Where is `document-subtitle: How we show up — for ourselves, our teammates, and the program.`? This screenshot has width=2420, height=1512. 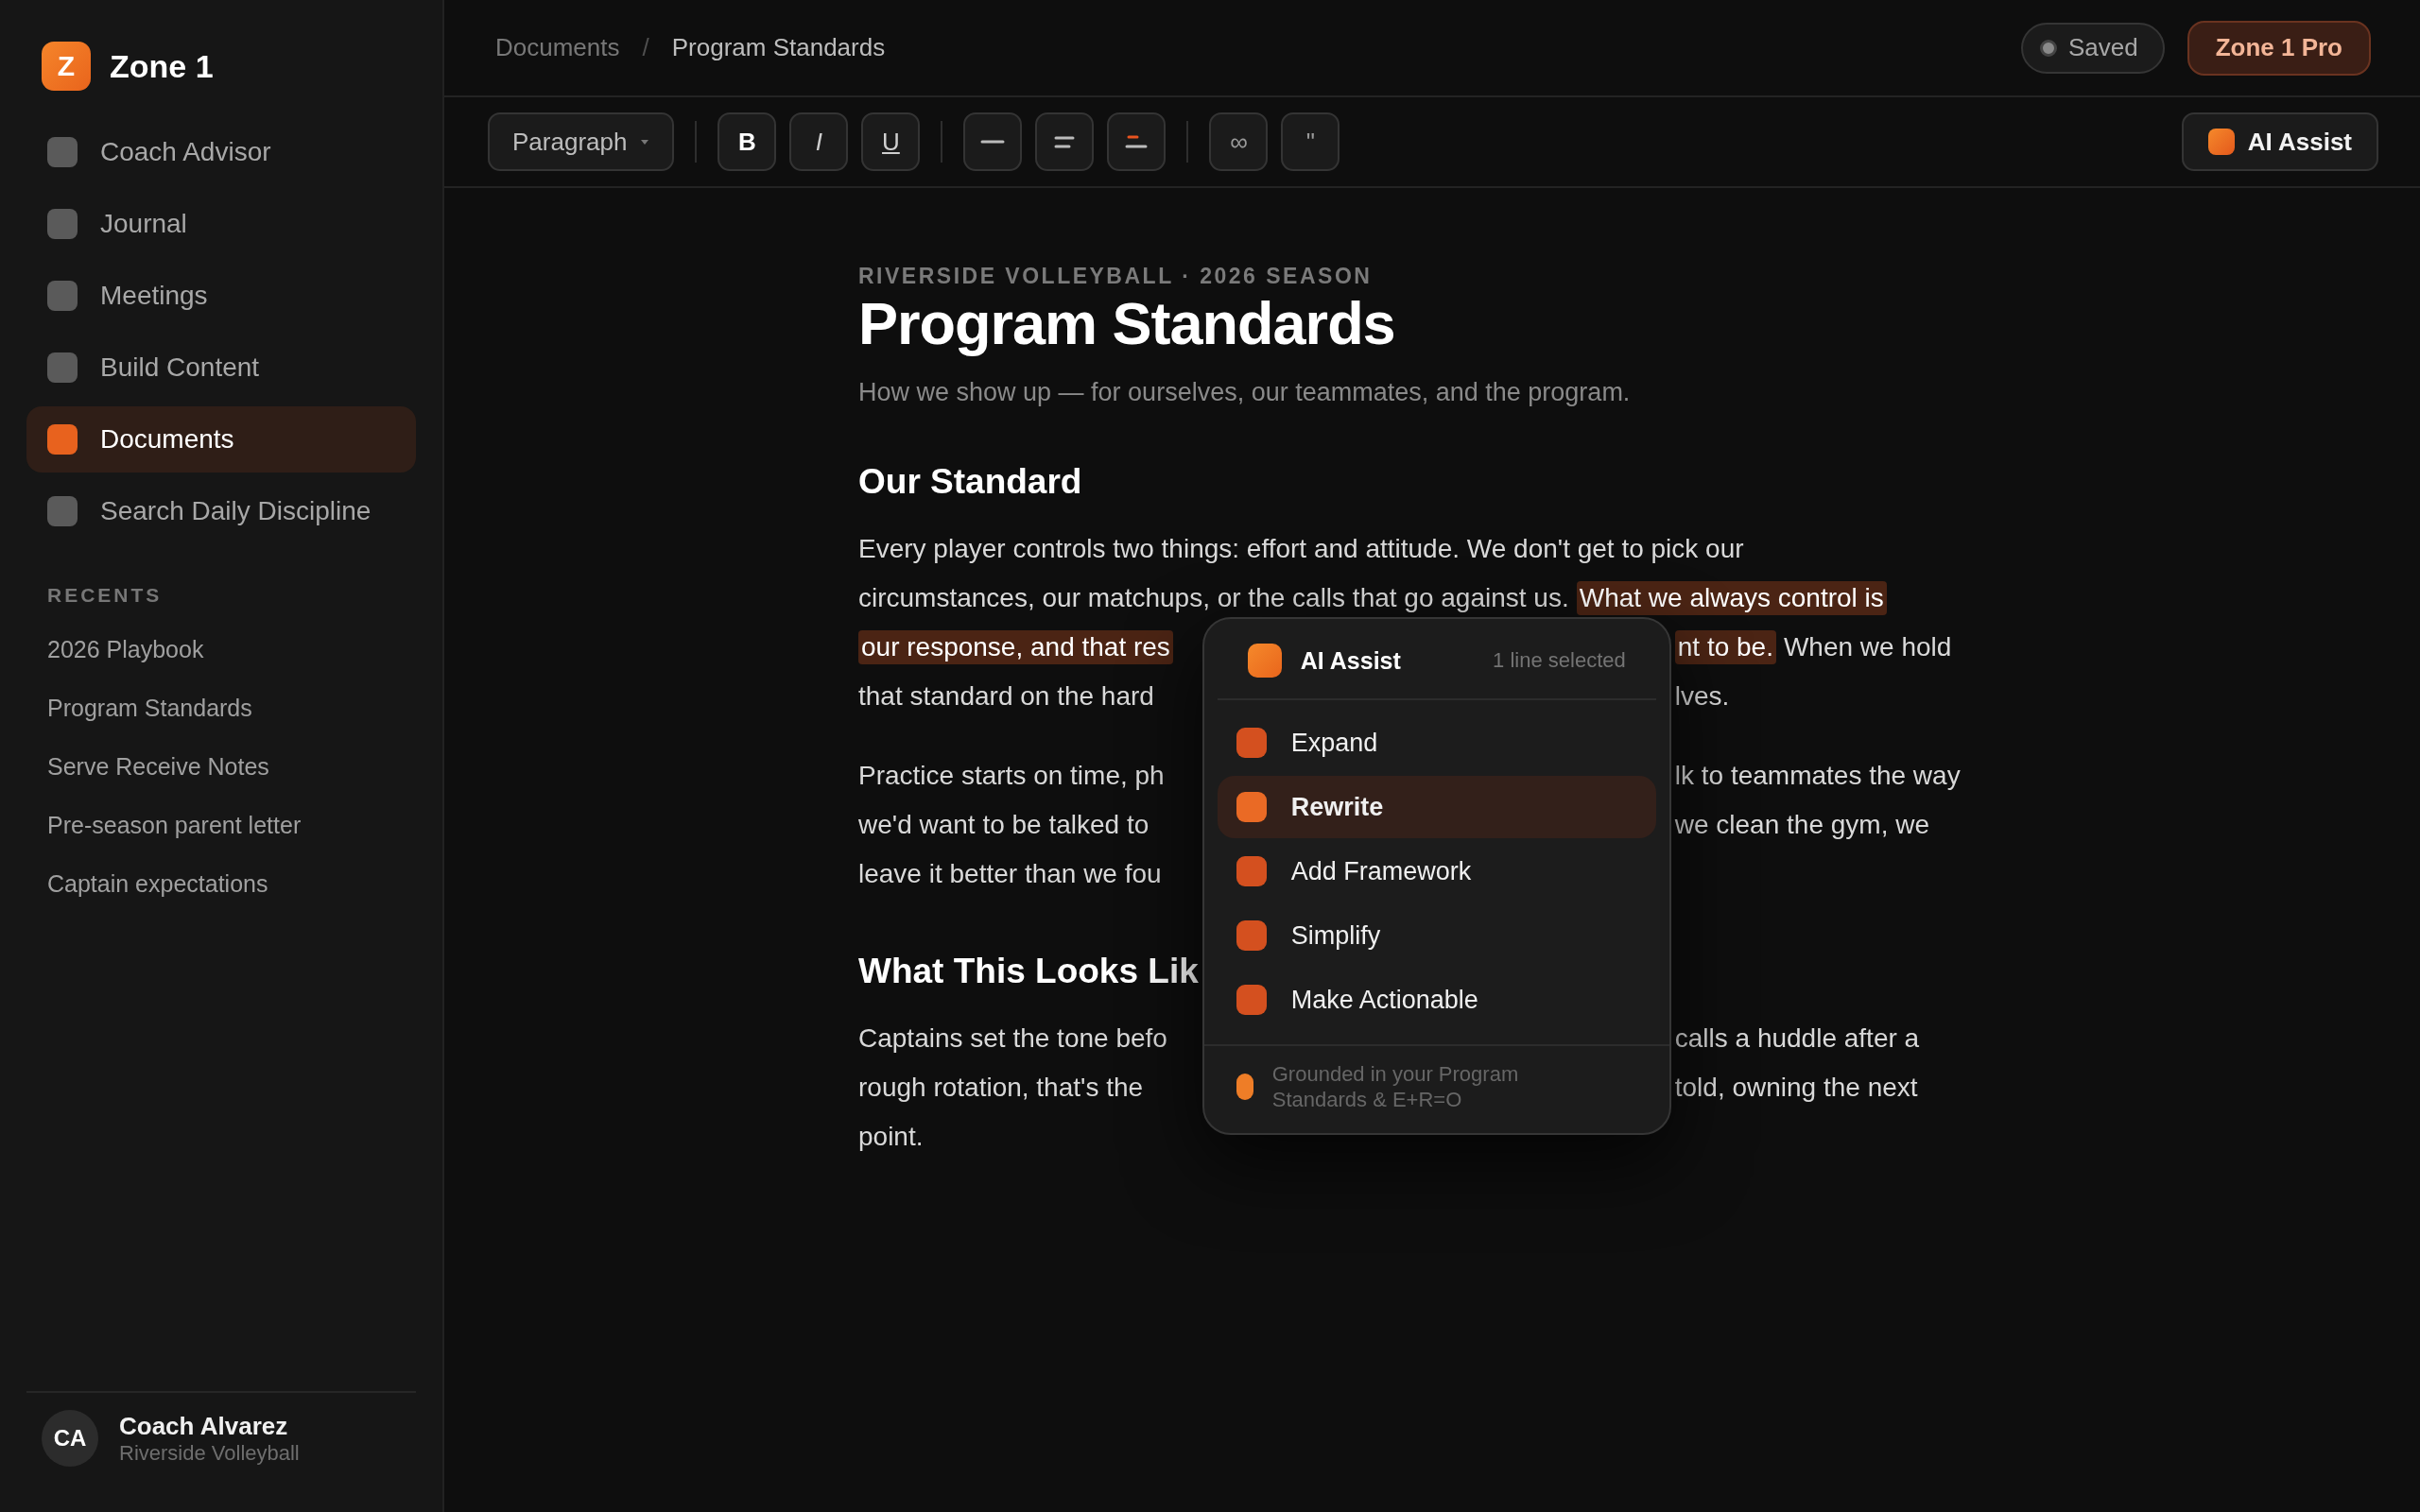
document-subtitle: How we show up — for ourselves, our teammates, and the program. is located at coordinates (1245, 392).